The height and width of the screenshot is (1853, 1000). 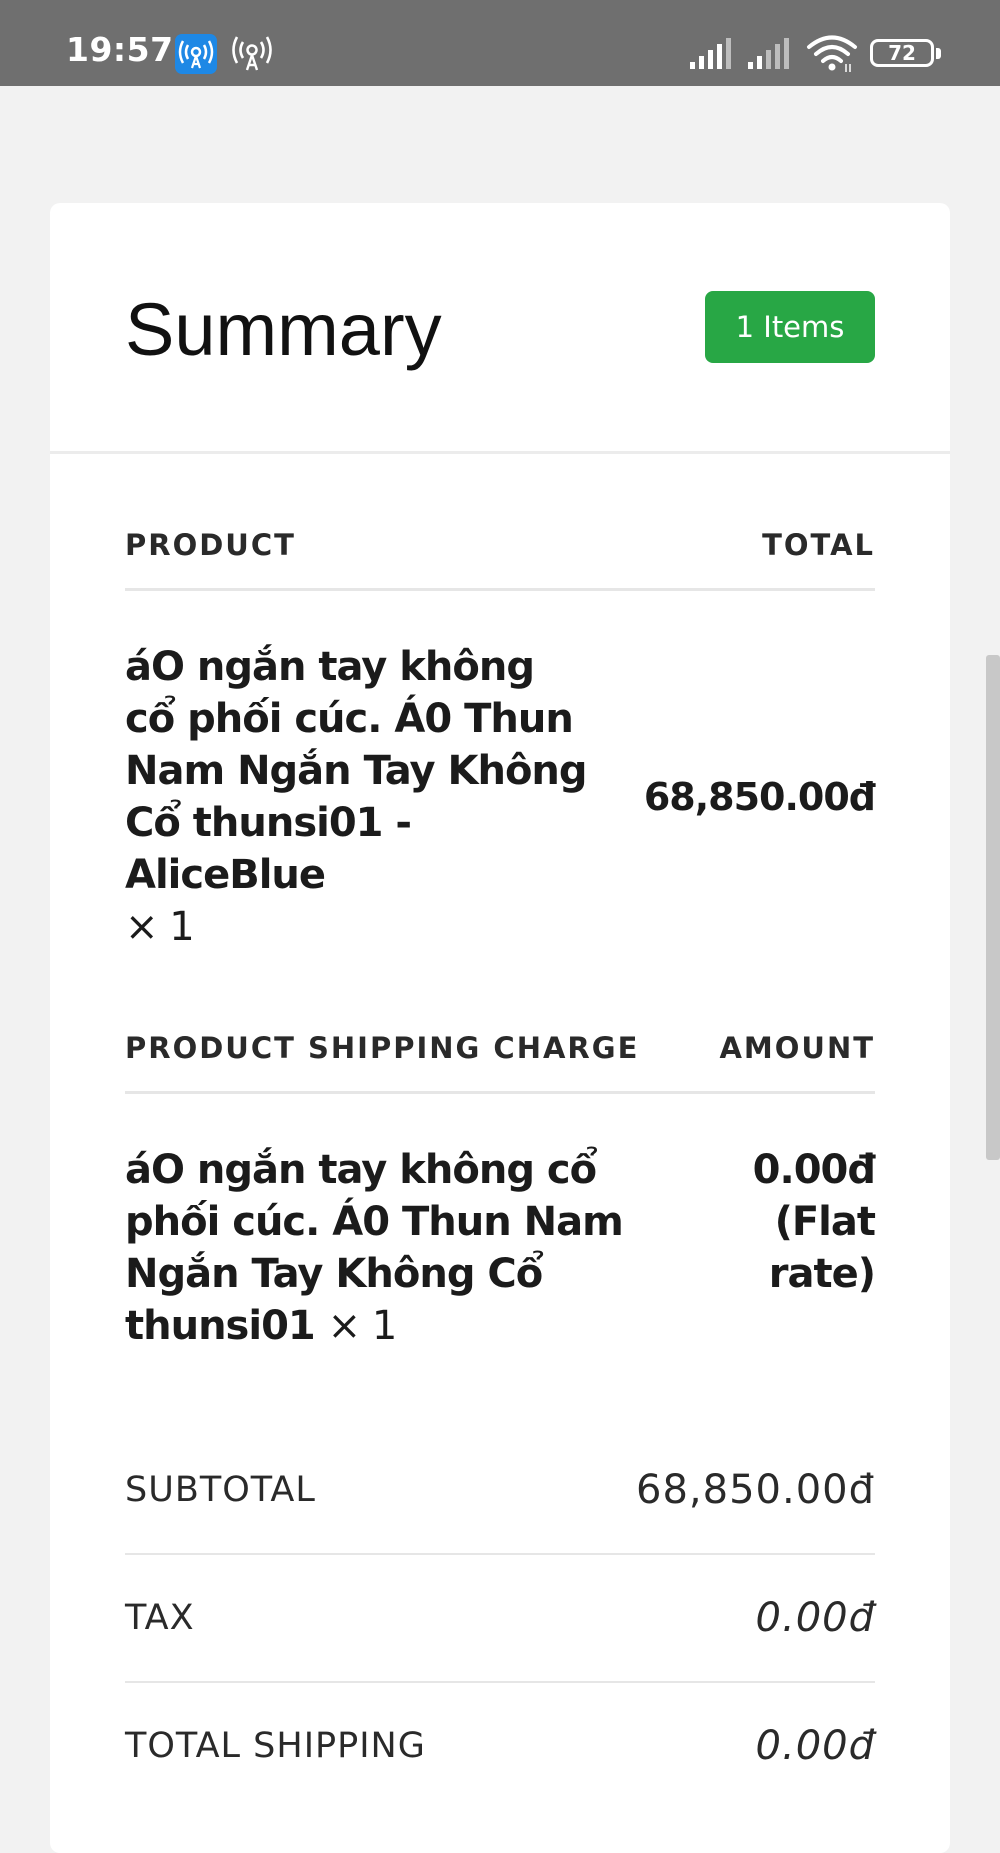 I want to click on total-shipping-label: TOTAL SHIPPING, so click(x=275, y=1746).